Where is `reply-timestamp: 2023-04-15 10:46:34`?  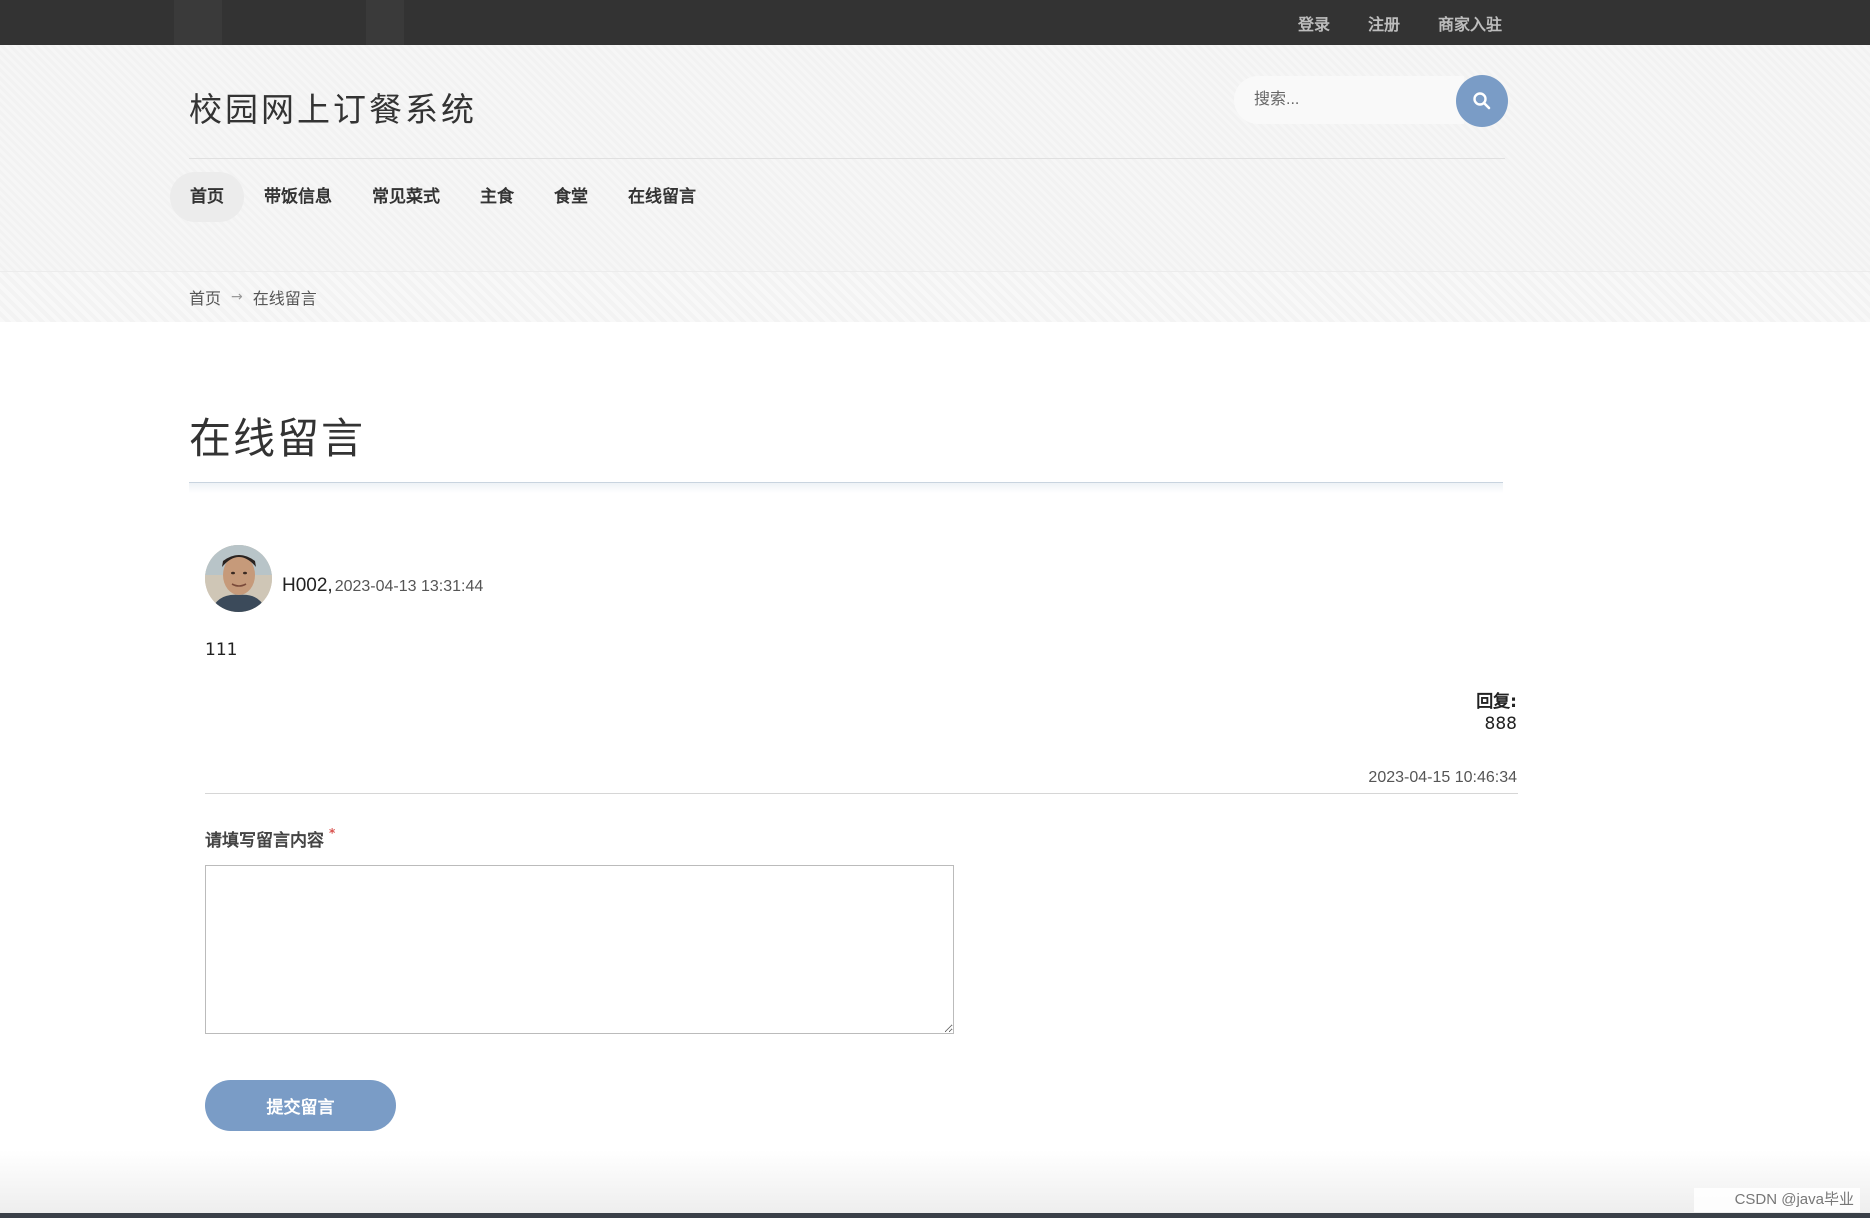
reply-timestamp: 2023-04-15 10:46:34 is located at coordinates (1442, 777).